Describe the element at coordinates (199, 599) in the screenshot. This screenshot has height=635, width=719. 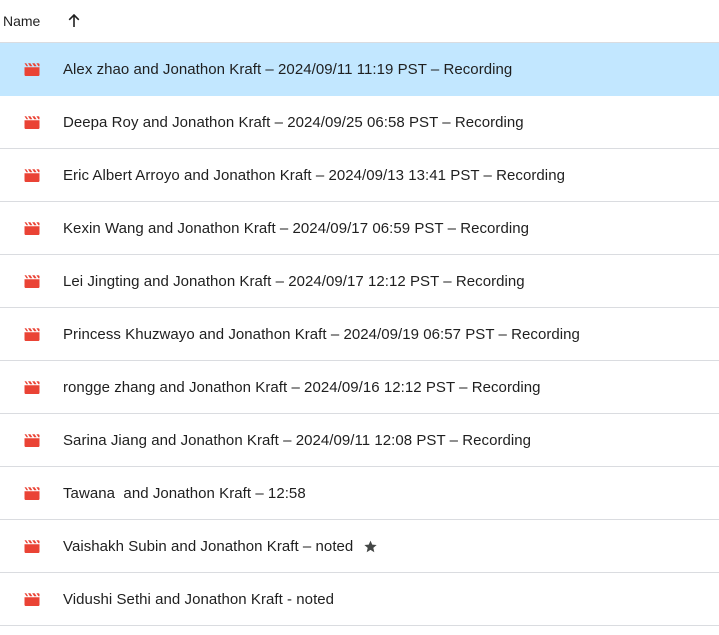
I see `file-name: Vidushi Sethi and Jonathon Kraft - noted` at that location.